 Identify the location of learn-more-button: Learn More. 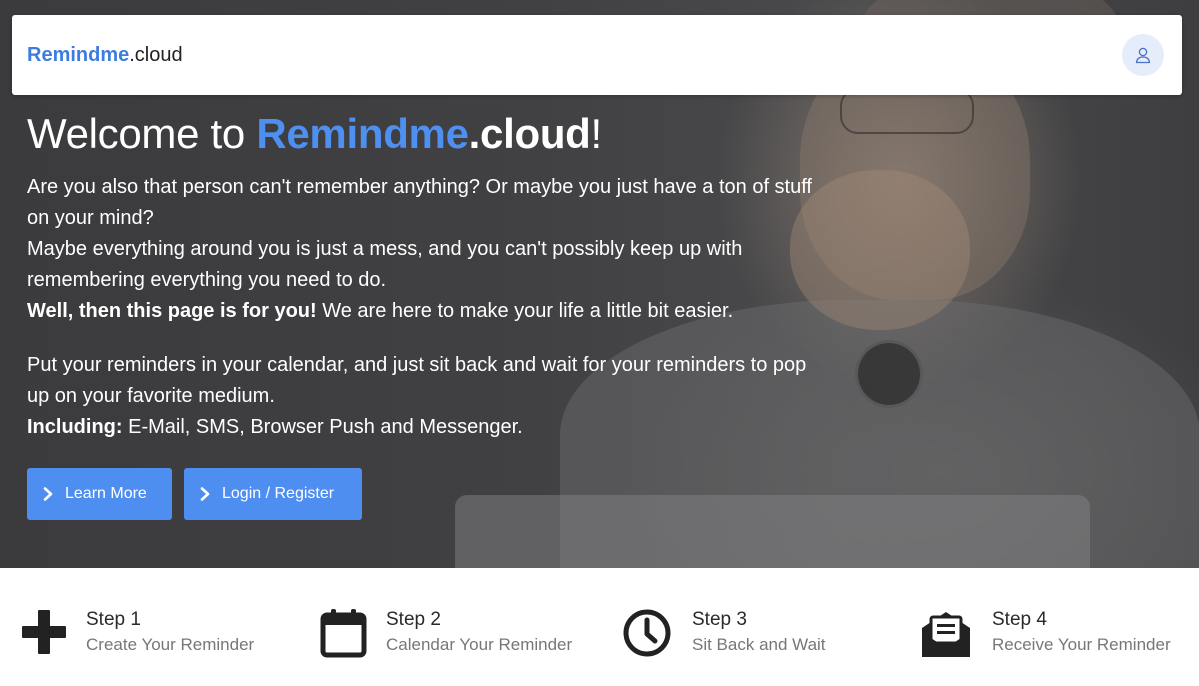
(99, 494).